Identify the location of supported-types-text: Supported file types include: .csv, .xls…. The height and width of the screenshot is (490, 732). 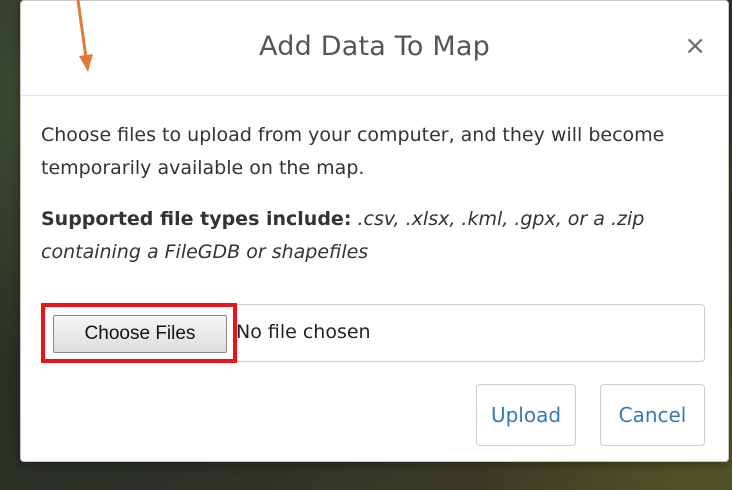
(376, 236).